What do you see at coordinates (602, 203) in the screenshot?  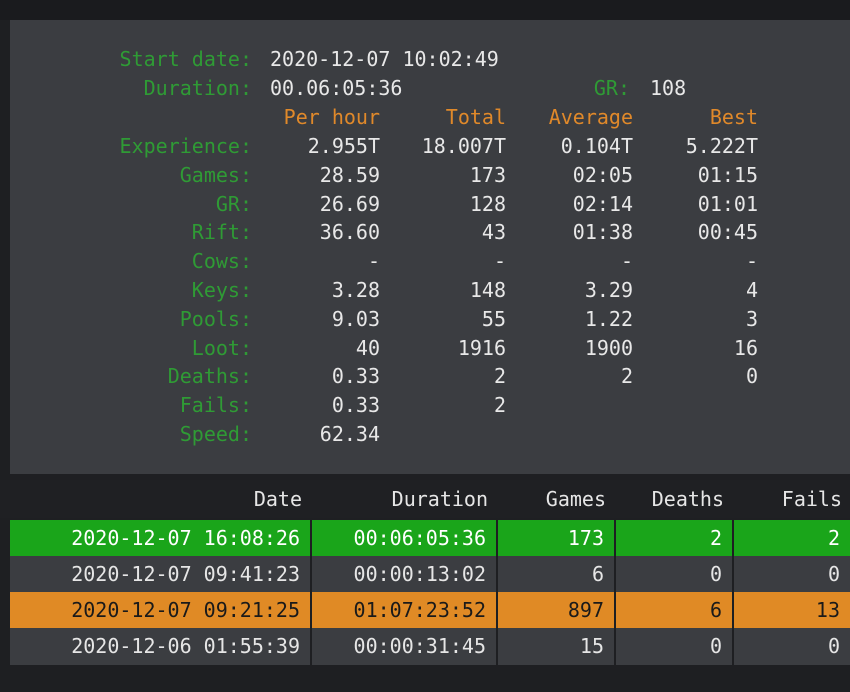 I see `stat-value-average: 02:14` at bounding box center [602, 203].